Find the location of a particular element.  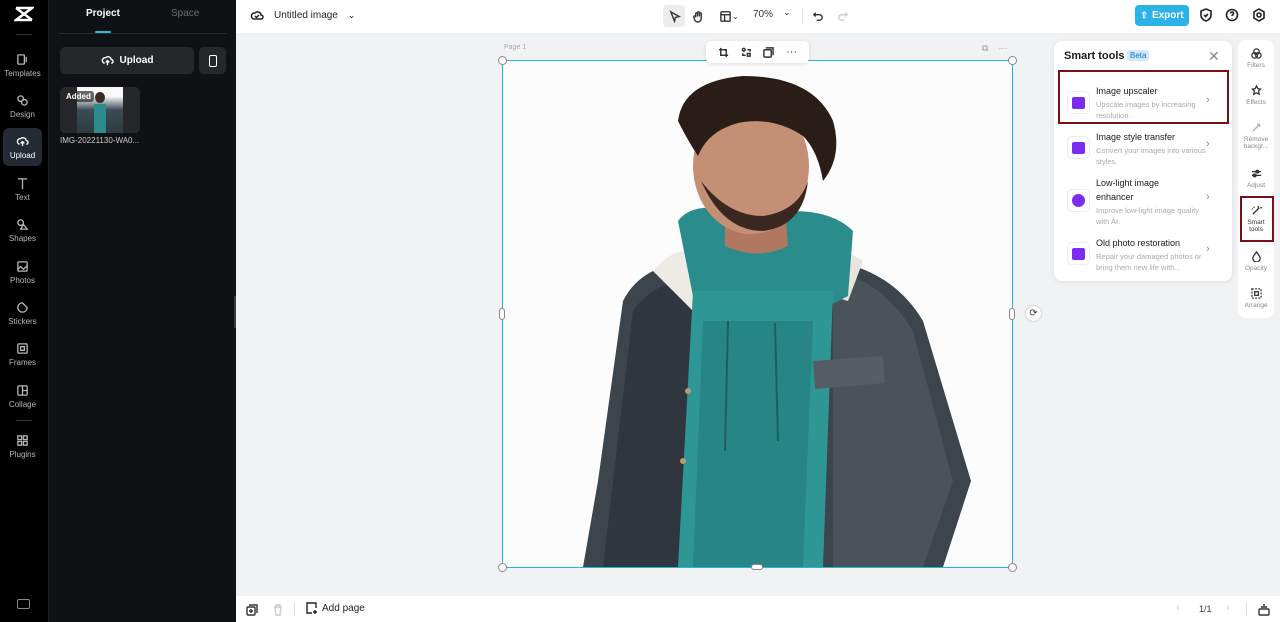

duplicate-page-icon: ⧉ is located at coordinates (985, 48).